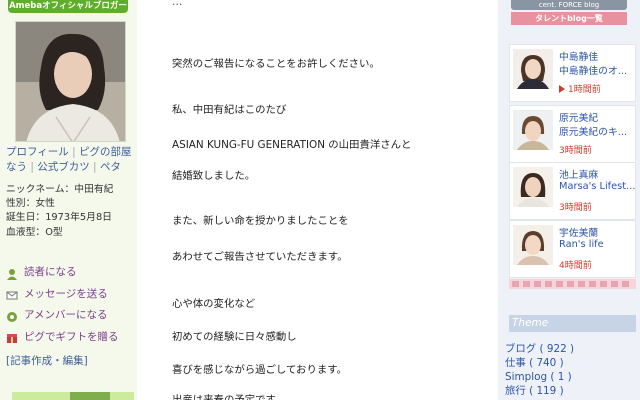 The image size is (640, 400). What do you see at coordinates (578, 174) in the screenshot?
I see `talent-name: 池上真麻` at bounding box center [578, 174].